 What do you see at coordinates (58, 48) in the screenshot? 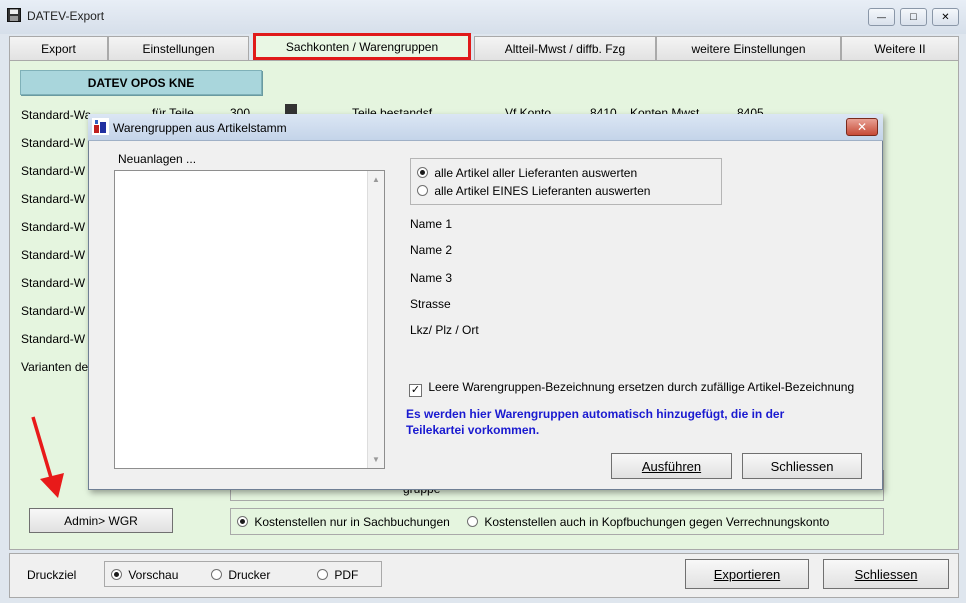
I see `tab-export: Export` at bounding box center [58, 48].